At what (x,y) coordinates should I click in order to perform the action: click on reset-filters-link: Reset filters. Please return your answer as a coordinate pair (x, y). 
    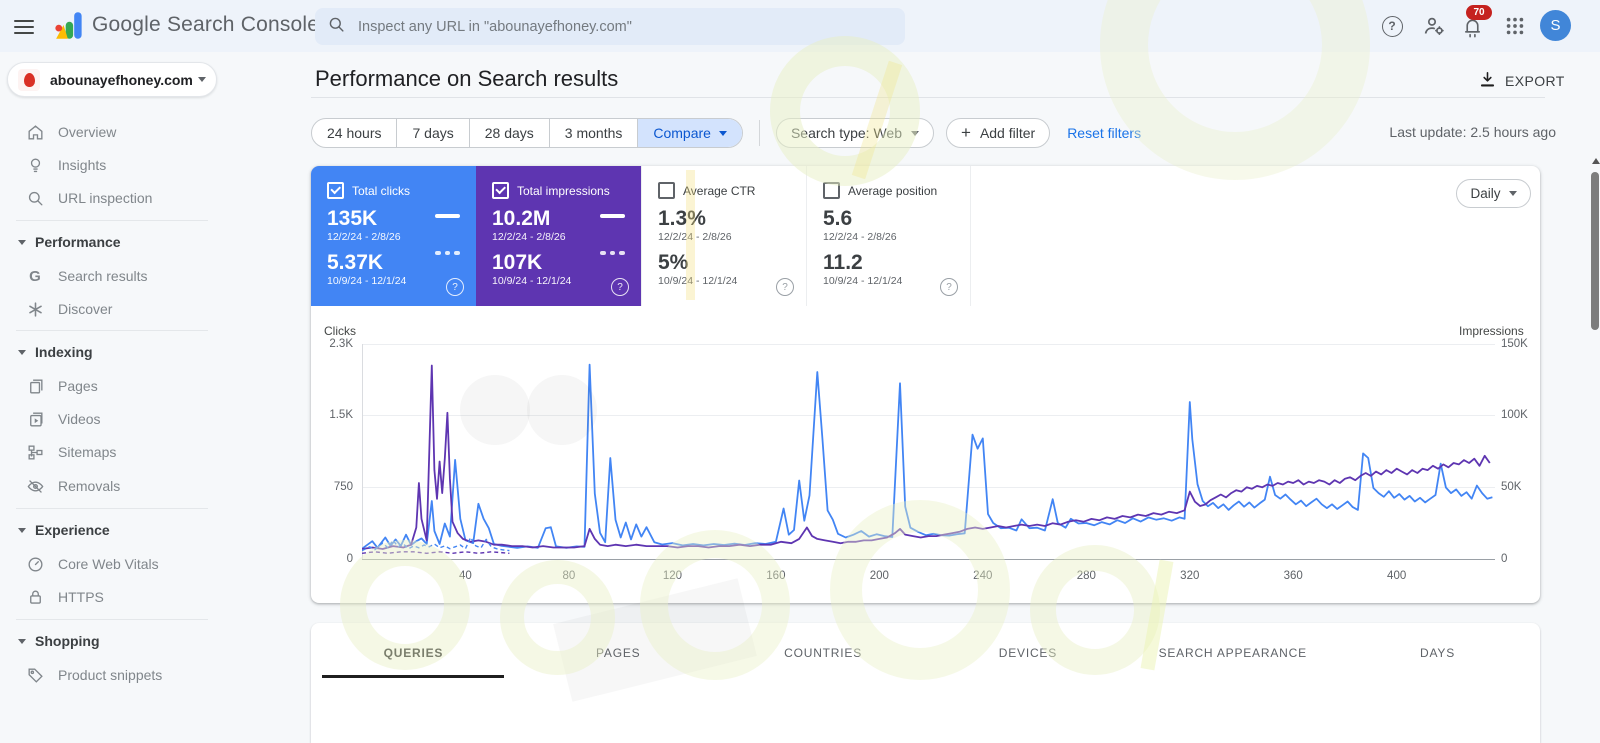
    Looking at the image, I should click on (1104, 133).